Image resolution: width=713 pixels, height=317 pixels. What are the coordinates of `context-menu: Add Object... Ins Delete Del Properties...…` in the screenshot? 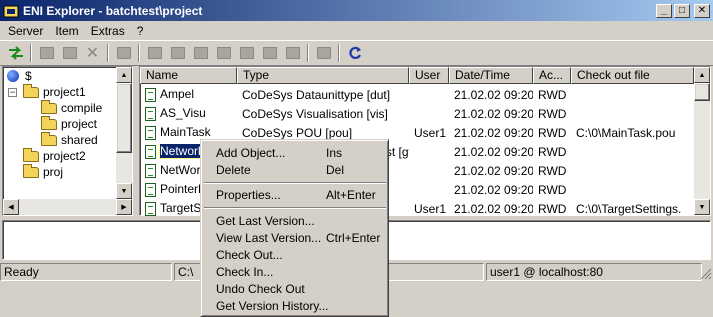 It's located at (294, 228).